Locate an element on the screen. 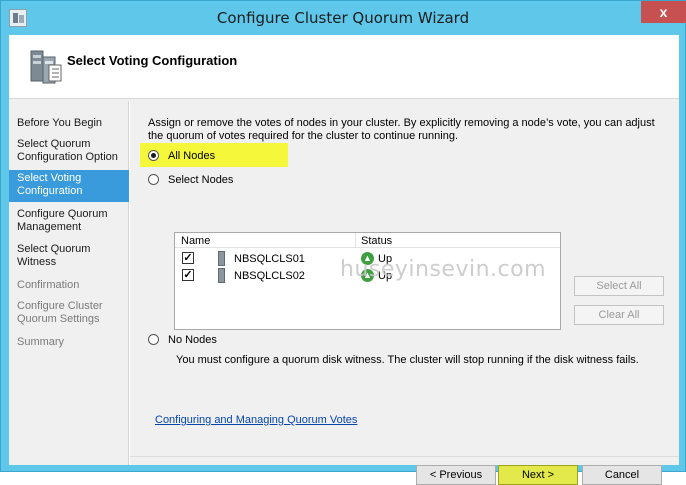 The width and height of the screenshot is (686, 485). select-all-button: Select All is located at coordinates (619, 286).